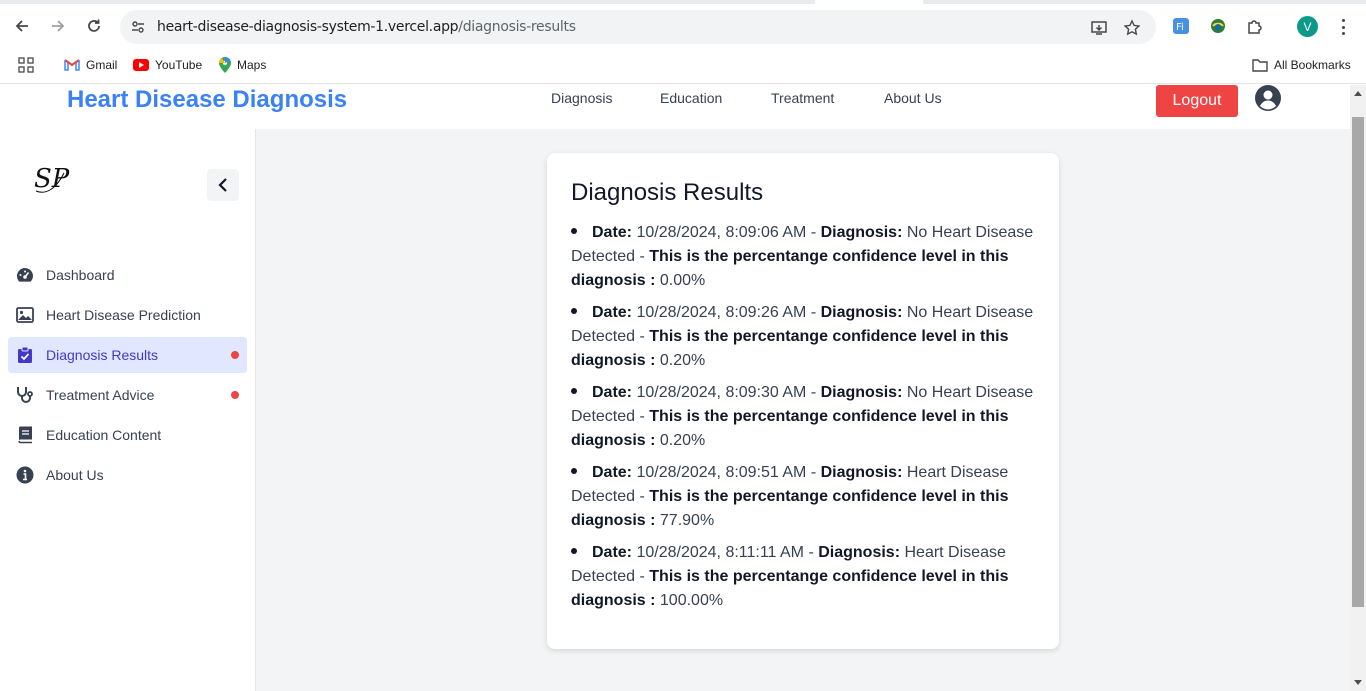 This screenshot has height=691, width=1366. Describe the element at coordinates (25, 315) in the screenshot. I see `image-icon` at that location.